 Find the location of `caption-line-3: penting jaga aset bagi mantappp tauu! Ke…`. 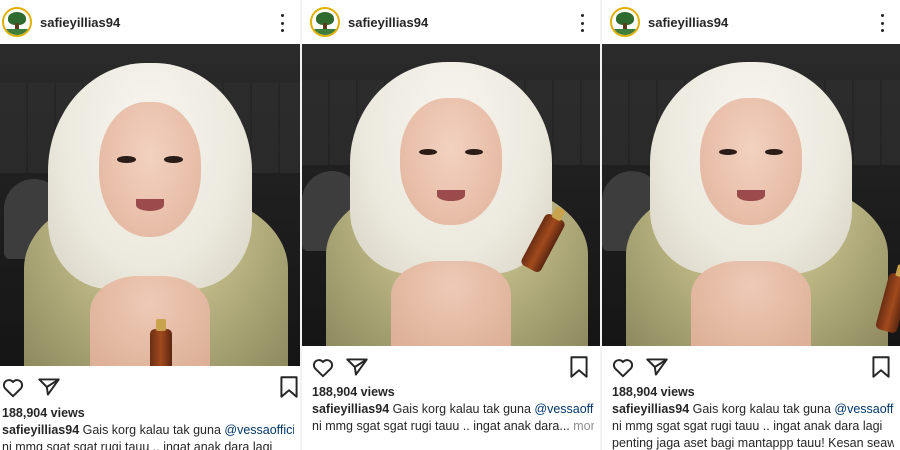

caption-line-3: penting jaga aset bagi mantappp tauu! Ke… is located at coordinates (753, 443).